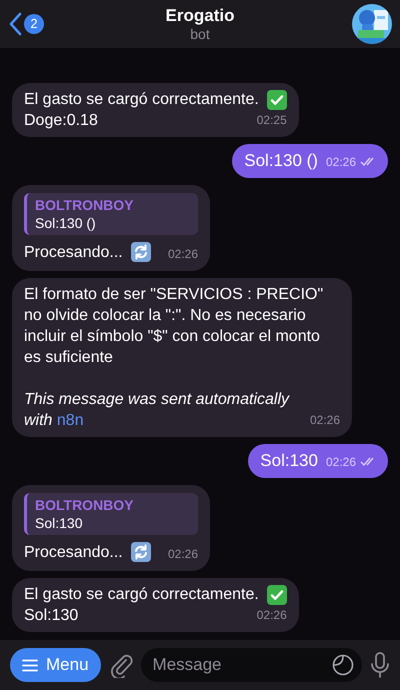 This screenshot has width=400, height=690. Describe the element at coordinates (200, 34) in the screenshot. I see `chat-subtitle: bot` at that location.